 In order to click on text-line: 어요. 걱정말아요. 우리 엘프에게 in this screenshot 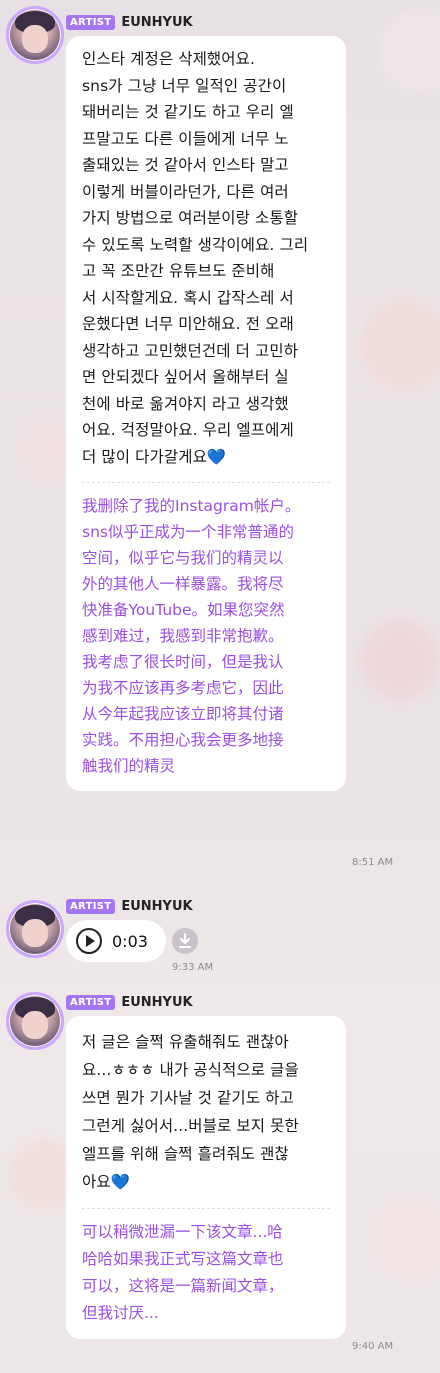, I will do `click(188, 430)`.